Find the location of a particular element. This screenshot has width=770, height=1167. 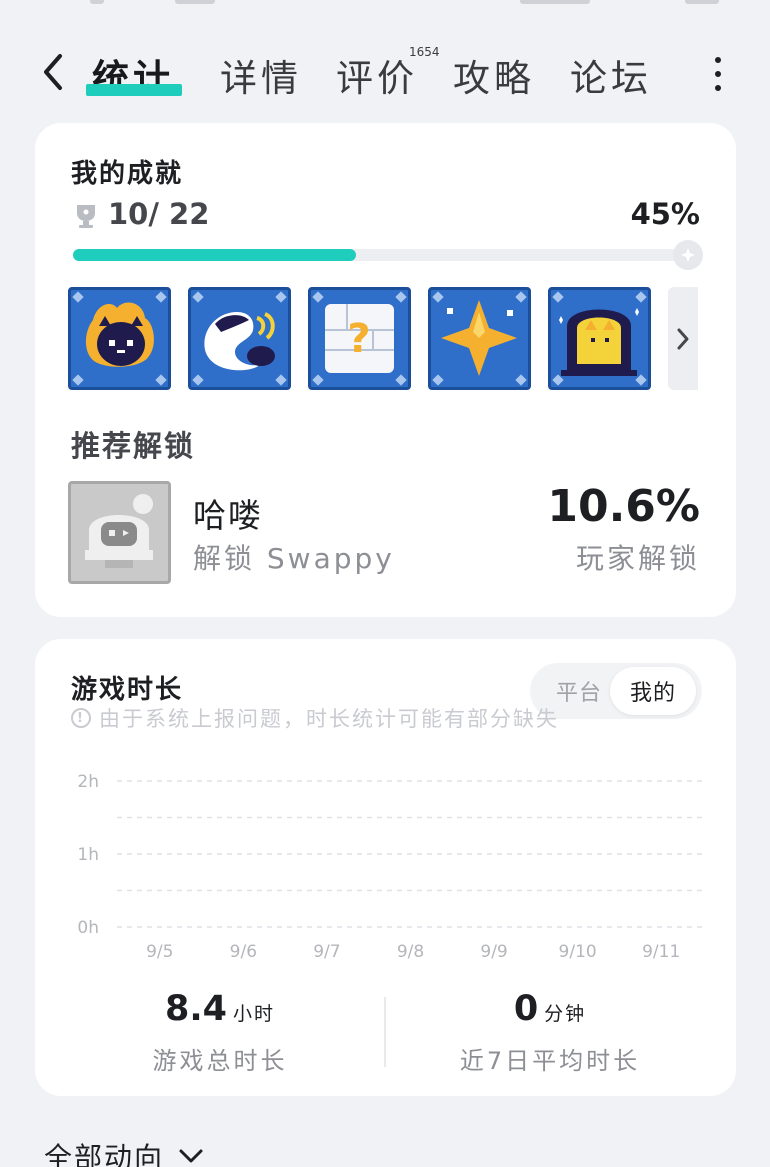

total-playtime-stat: 8.4 小时 游戏总时长 is located at coordinates (220, 1032).